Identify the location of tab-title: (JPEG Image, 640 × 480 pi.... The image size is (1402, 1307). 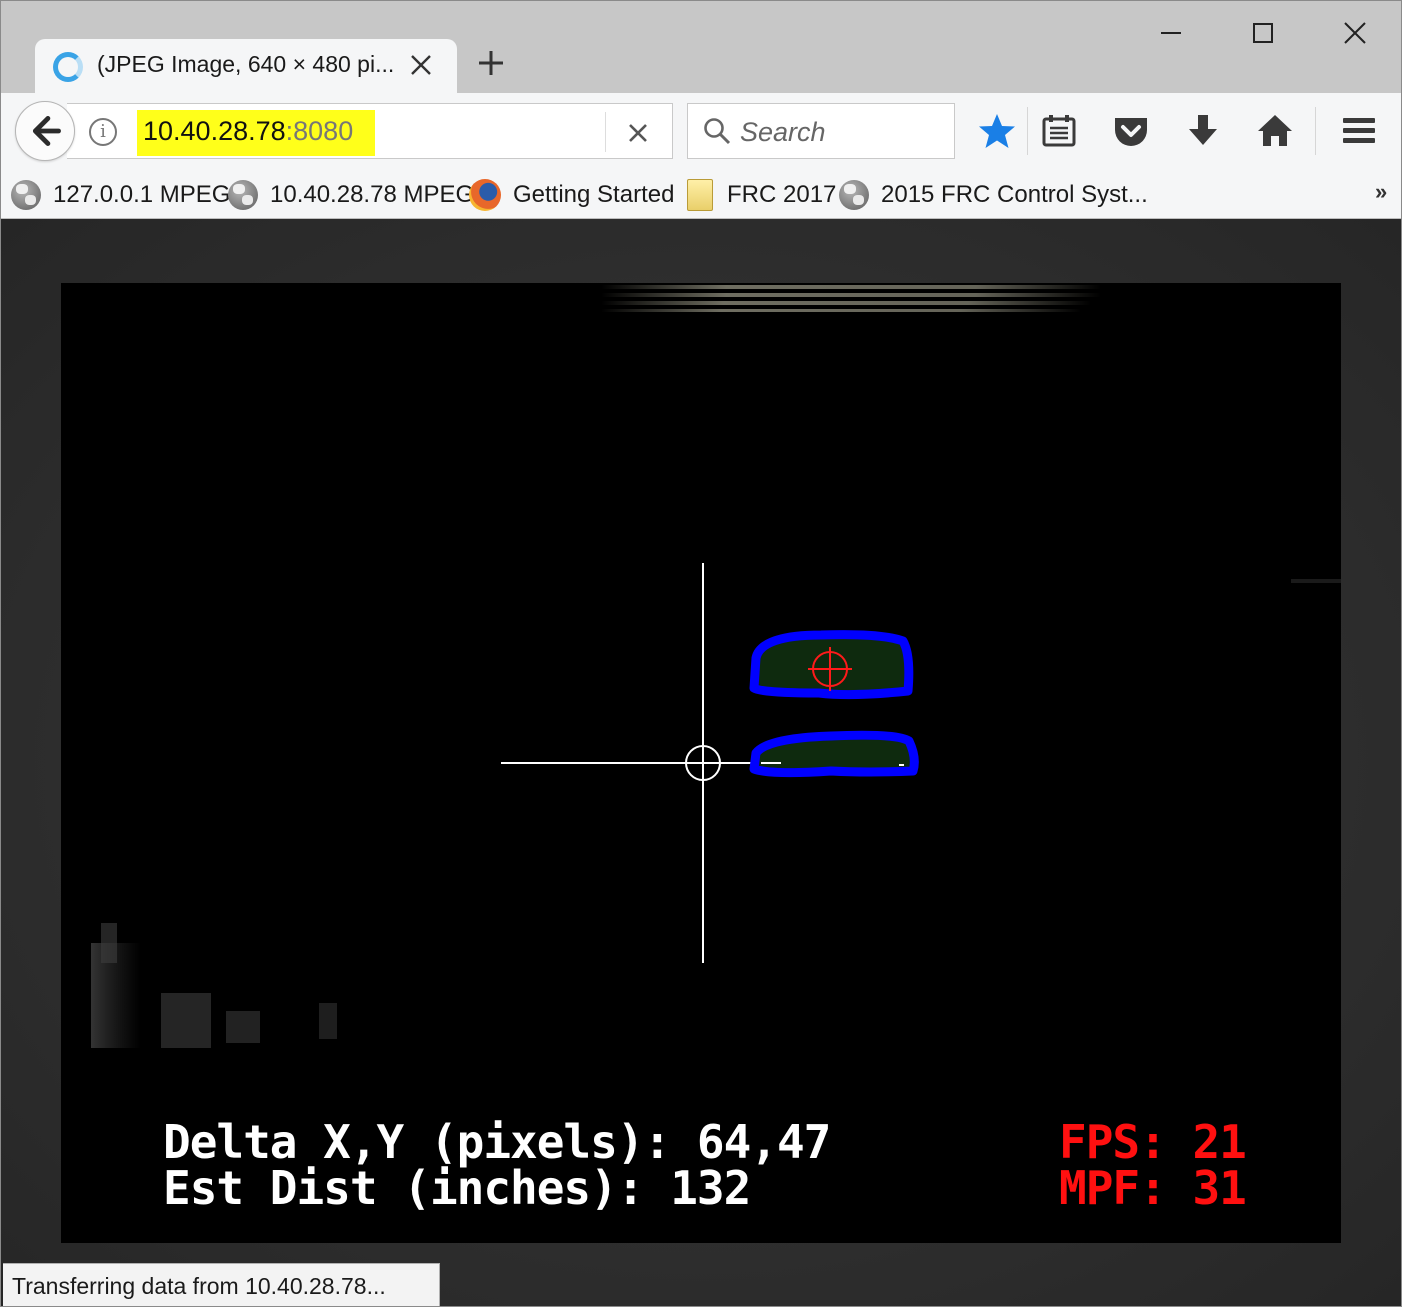
(246, 64).